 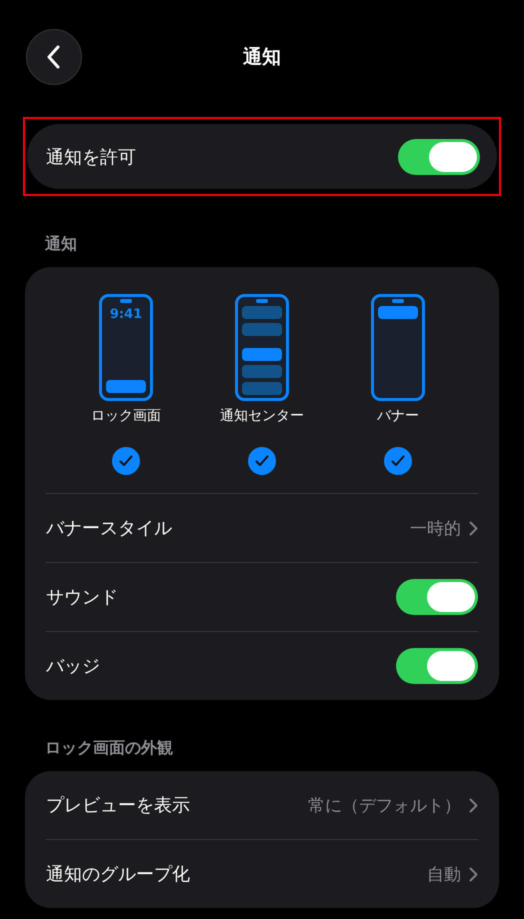 I want to click on back-icon, so click(x=54, y=57).